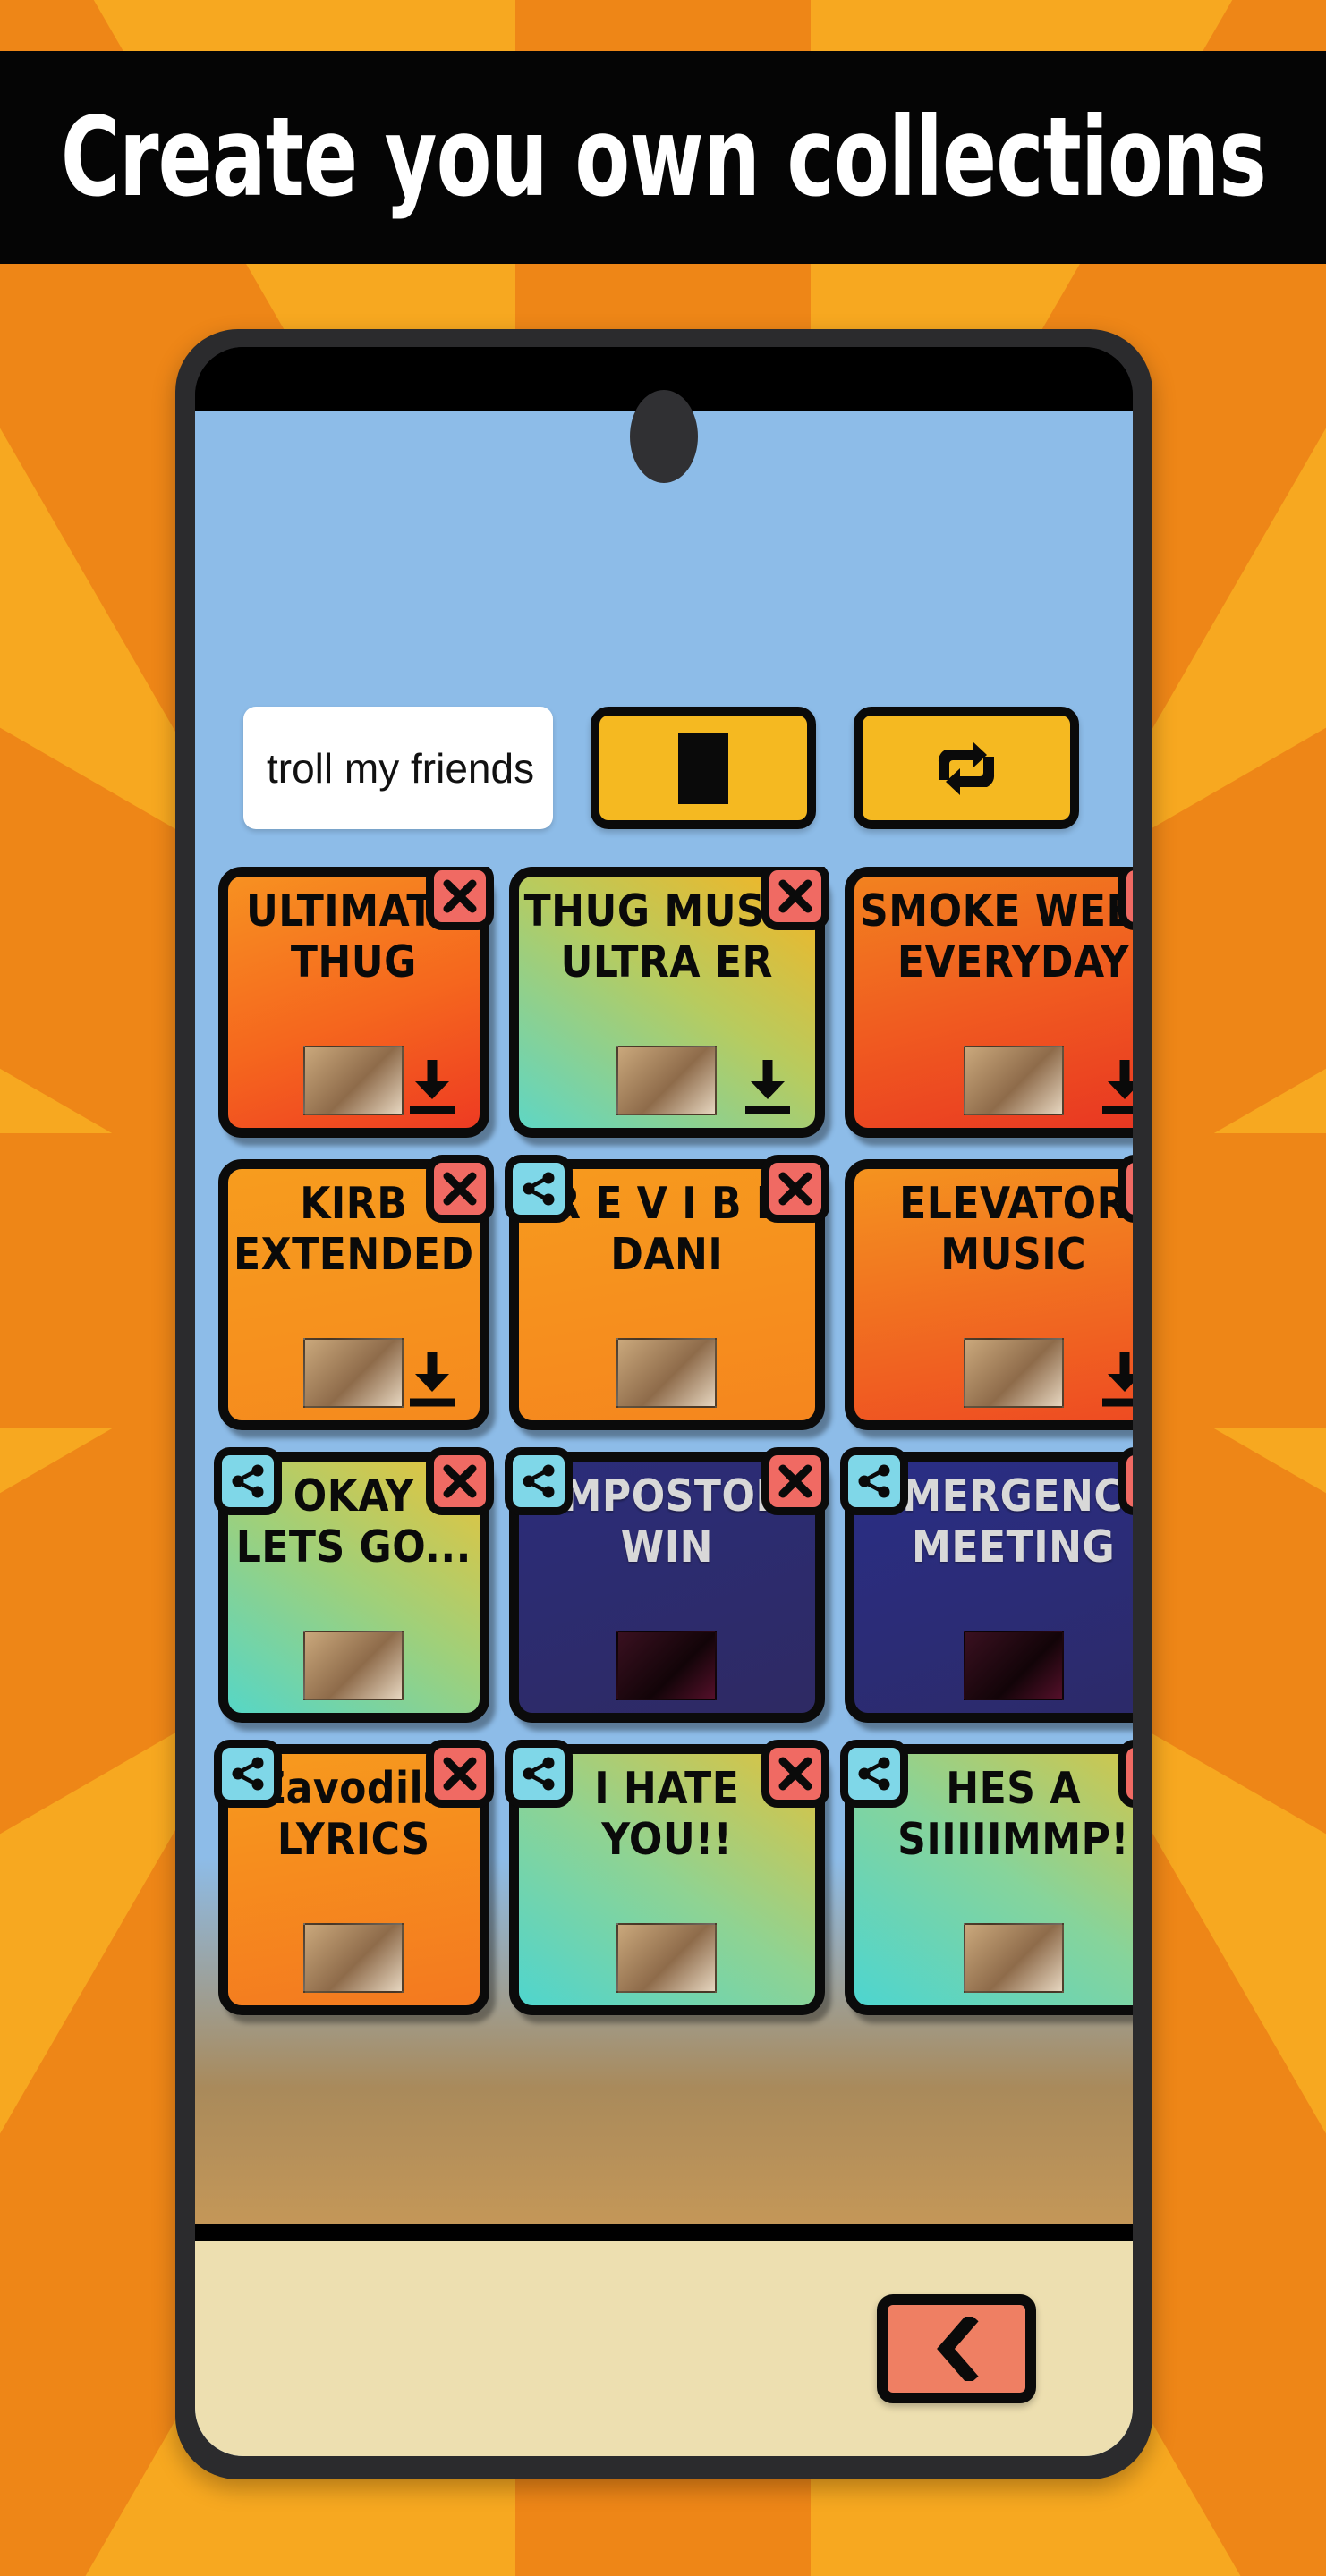  Describe the element at coordinates (666, 1585) in the screenshot. I see `sound-tile: IMPOSTOR WIN` at that location.